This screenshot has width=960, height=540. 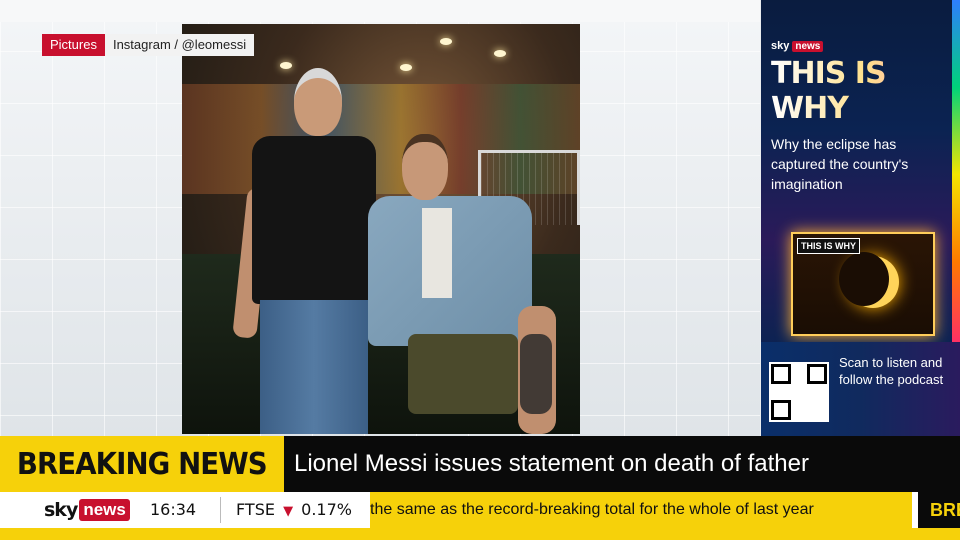 I want to click on photo-caption: Pictures Instagram / @leomessi, so click(x=148, y=45).